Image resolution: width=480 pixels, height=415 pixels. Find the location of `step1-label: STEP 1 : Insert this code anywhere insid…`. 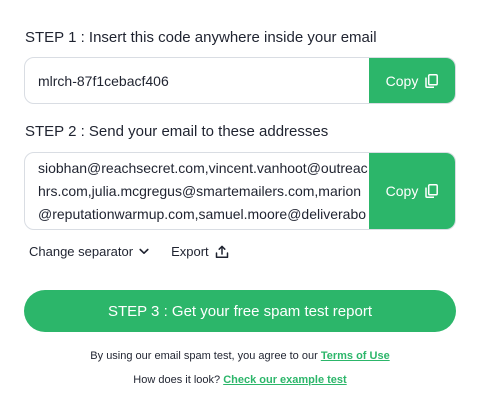

step1-label: STEP 1 : Insert this code anywhere insid… is located at coordinates (201, 37).